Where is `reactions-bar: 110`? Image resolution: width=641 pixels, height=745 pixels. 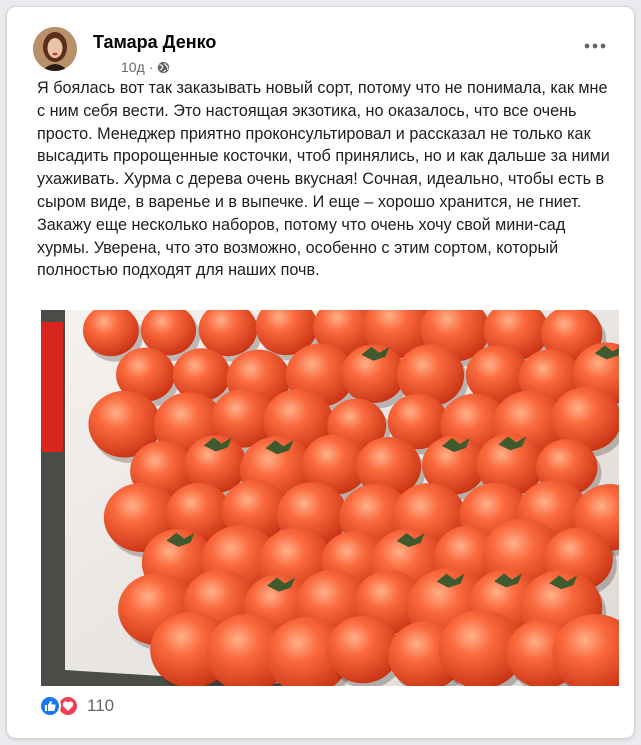
reactions-bar: 110 is located at coordinates (76, 706).